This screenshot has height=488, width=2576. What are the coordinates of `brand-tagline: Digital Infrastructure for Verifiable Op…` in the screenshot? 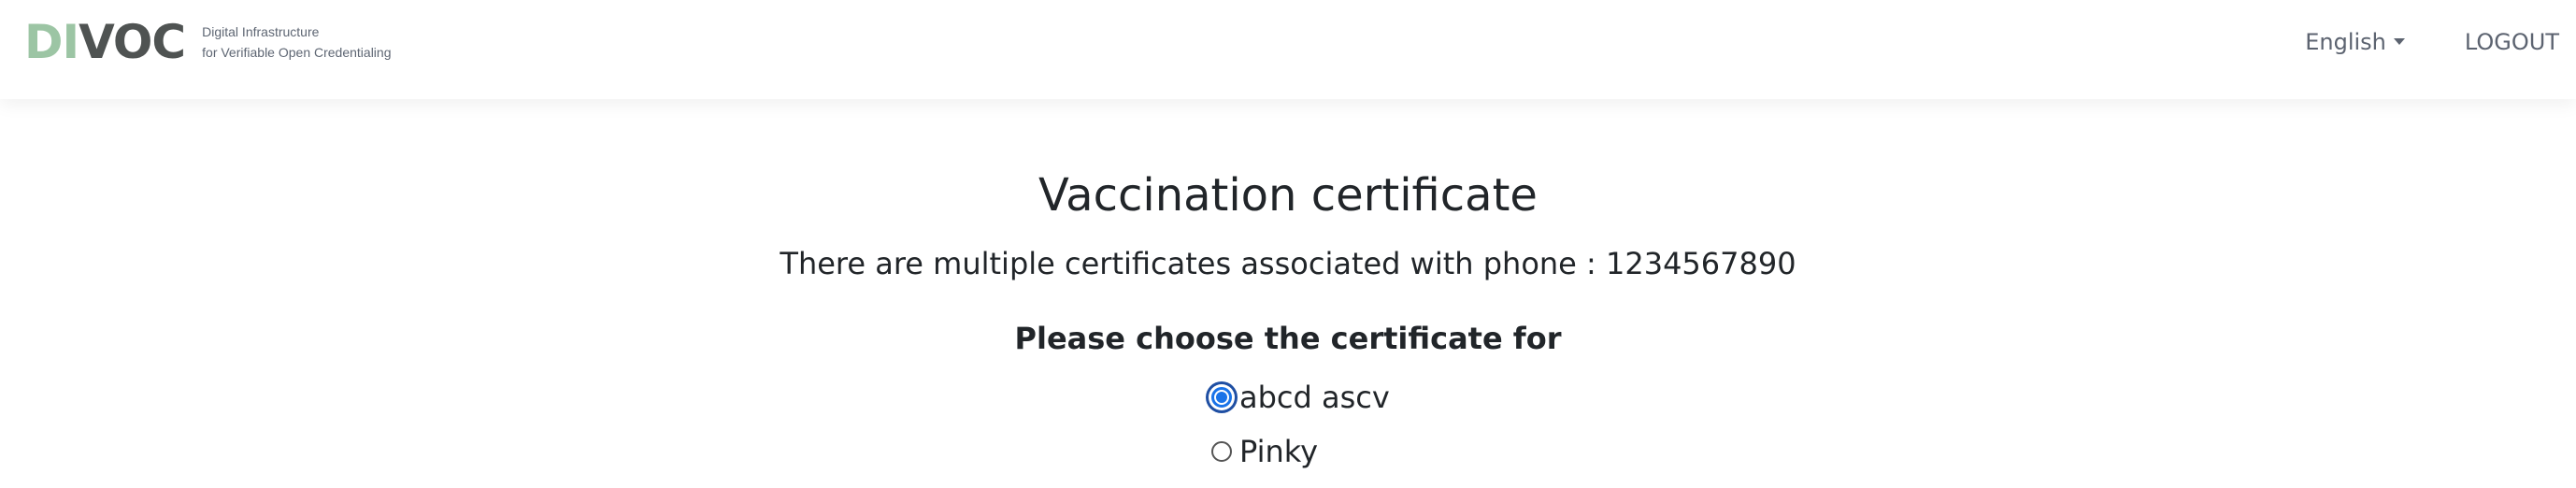 It's located at (296, 42).